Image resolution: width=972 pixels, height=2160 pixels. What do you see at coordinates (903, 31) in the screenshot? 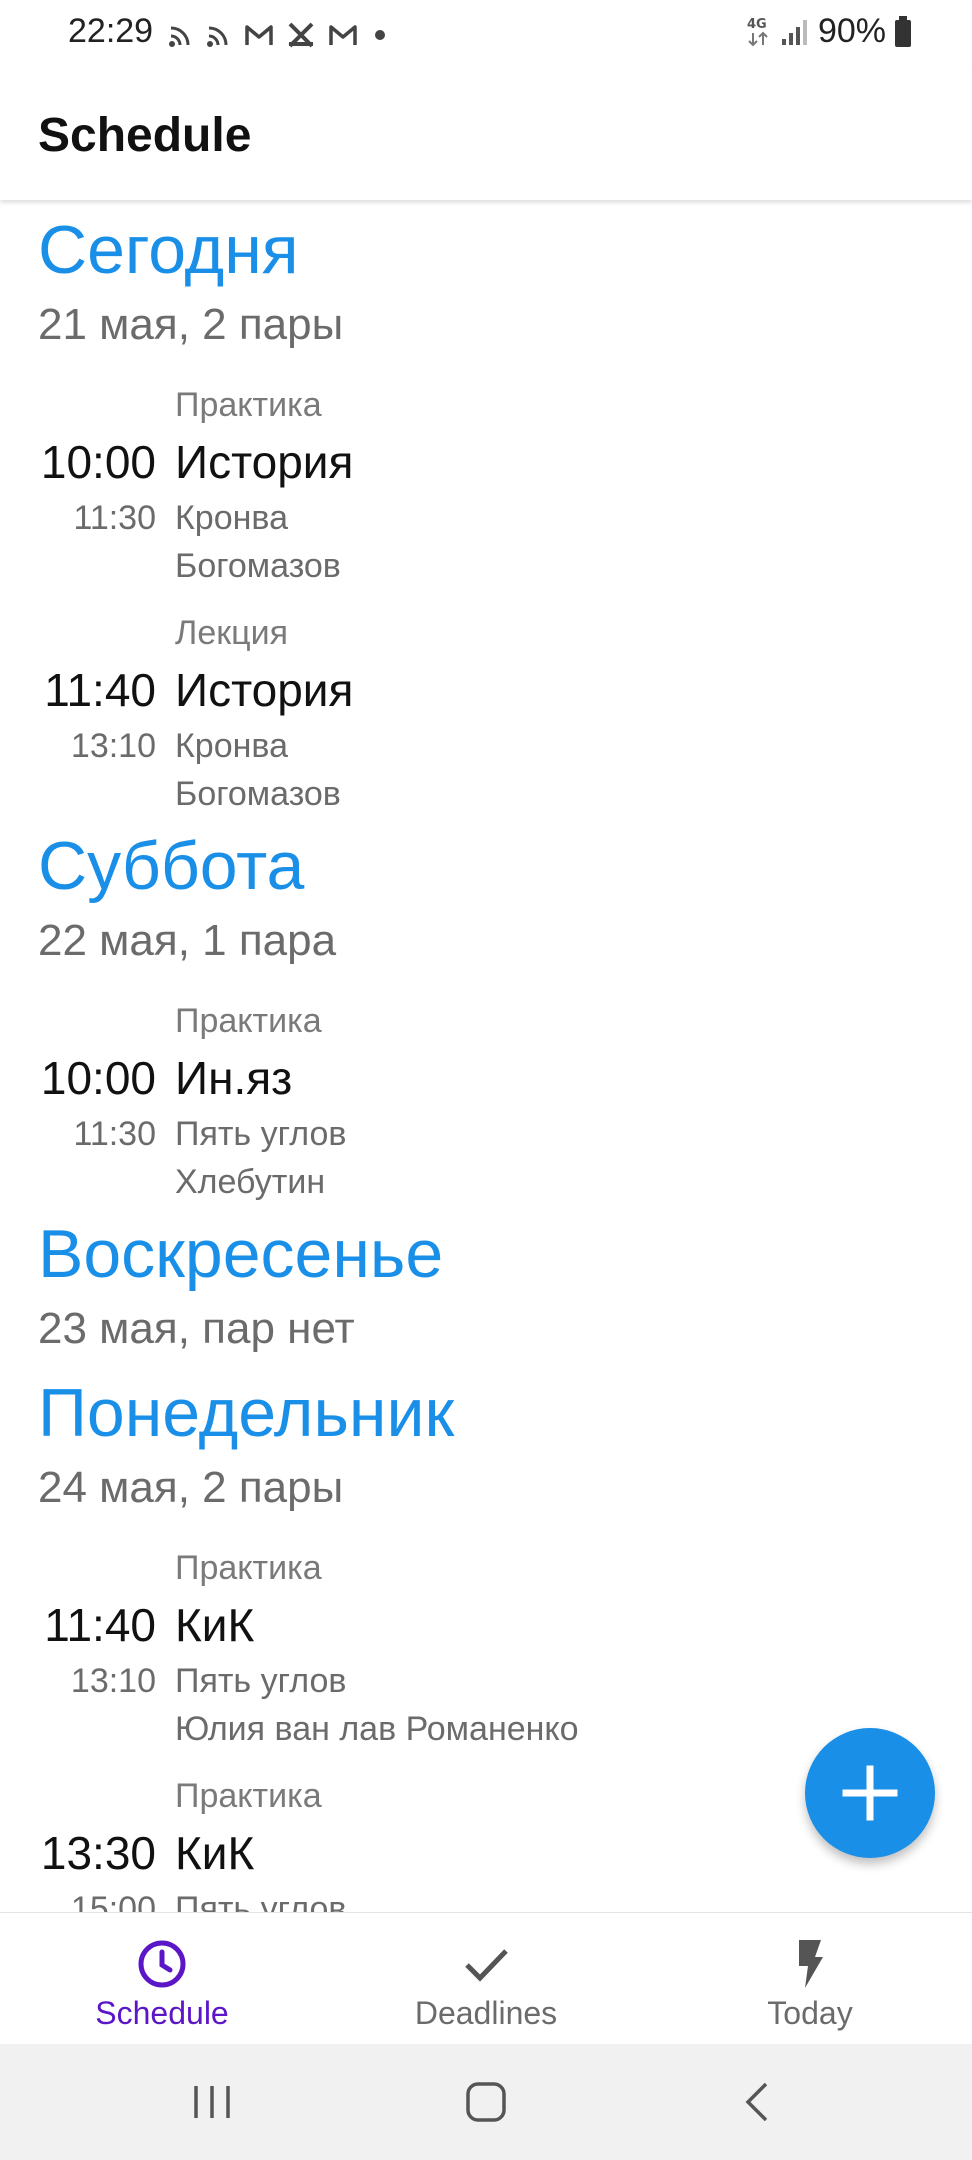
I see `battery-icon` at bounding box center [903, 31].